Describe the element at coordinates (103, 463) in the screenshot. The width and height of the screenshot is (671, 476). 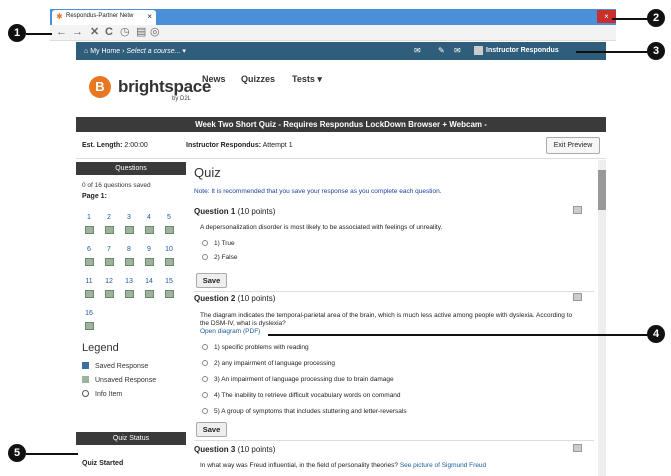
I see `quiz-status: Quiz Started` at that location.